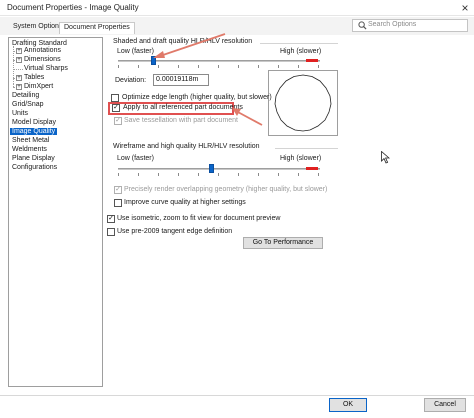 This screenshot has height=418, width=474. I want to click on ok-button: OK, so click(348, 405).